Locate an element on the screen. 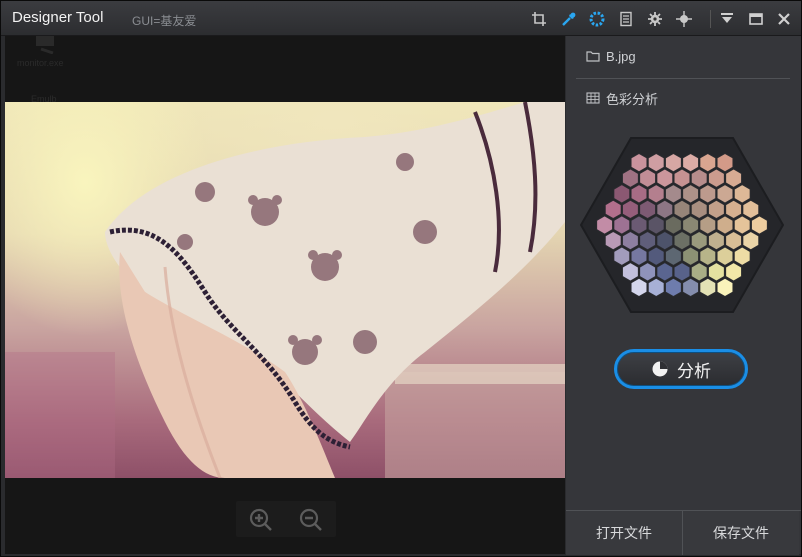  analyze-button: 分析 is located at coordinates (681, 369).